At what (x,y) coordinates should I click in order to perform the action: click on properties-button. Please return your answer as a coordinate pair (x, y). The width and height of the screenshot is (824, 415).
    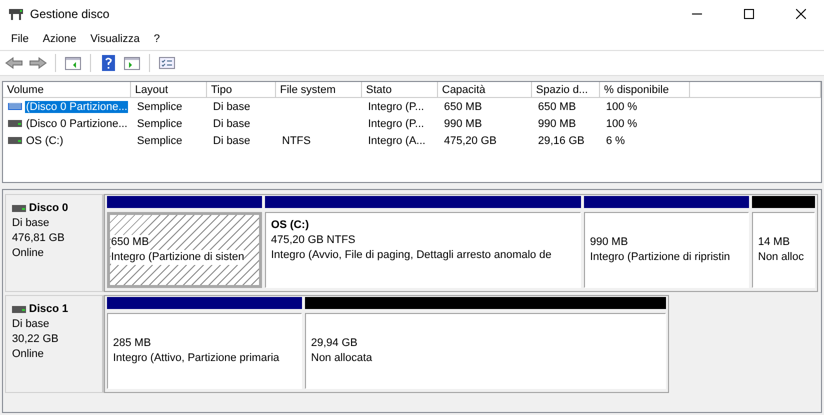
    Looking at the image, I should click on (167, 63).